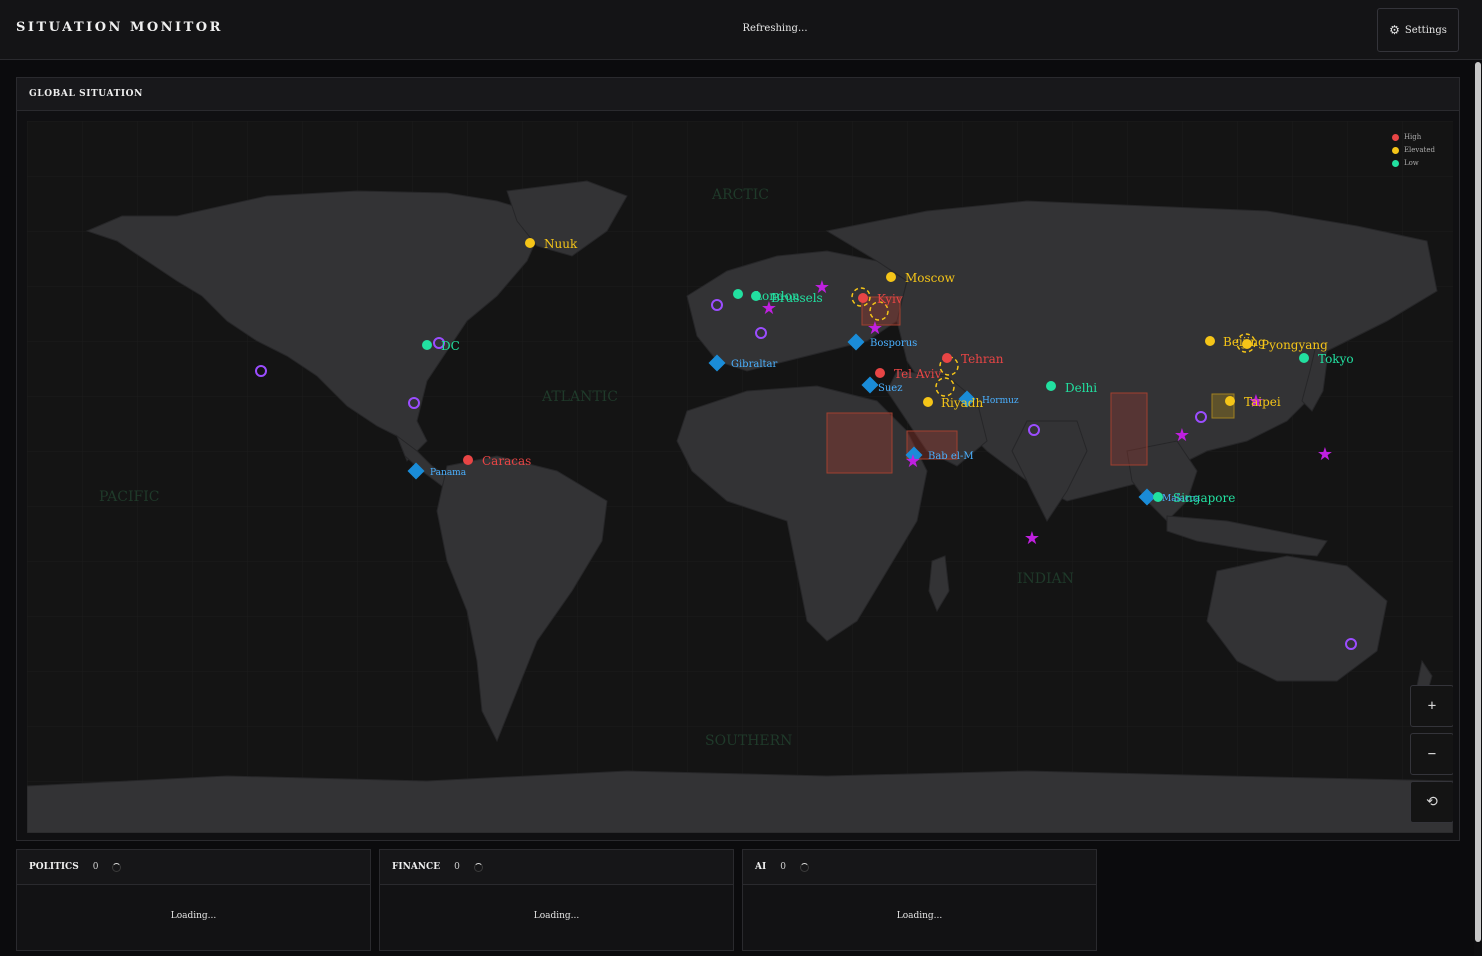 Image resolution: width=1482 pixels, height=956 pixels. I want to click on antarctica, so click(740, 801).